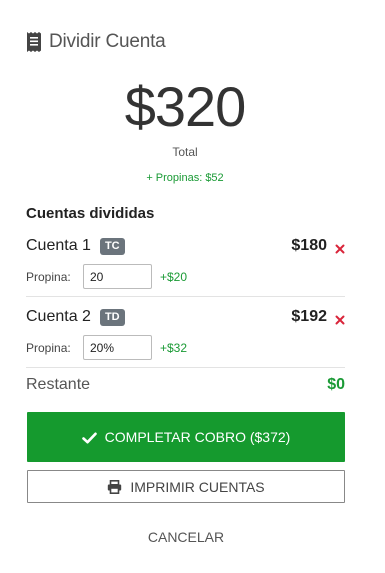 This screenshot has width=385, height=573. Describe the element at coordinates (185, 385) in the screenshot. I see `remaining-row: Restante $0` at that location.